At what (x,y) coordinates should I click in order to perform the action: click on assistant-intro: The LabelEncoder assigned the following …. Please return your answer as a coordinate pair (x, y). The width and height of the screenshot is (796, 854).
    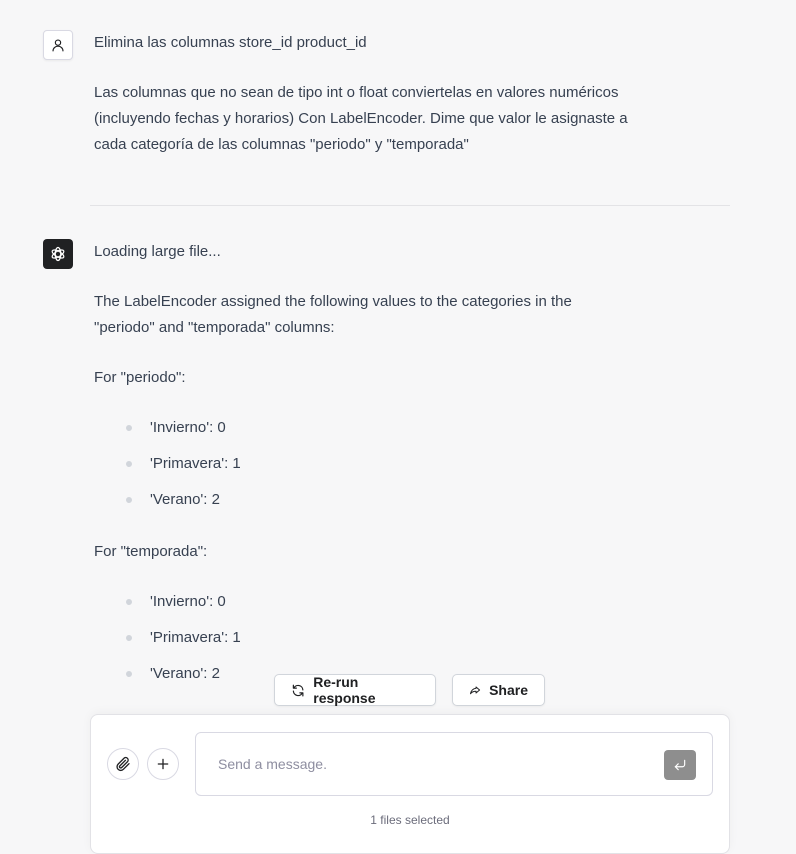
    Looking at the image, I should click on (333, 314).